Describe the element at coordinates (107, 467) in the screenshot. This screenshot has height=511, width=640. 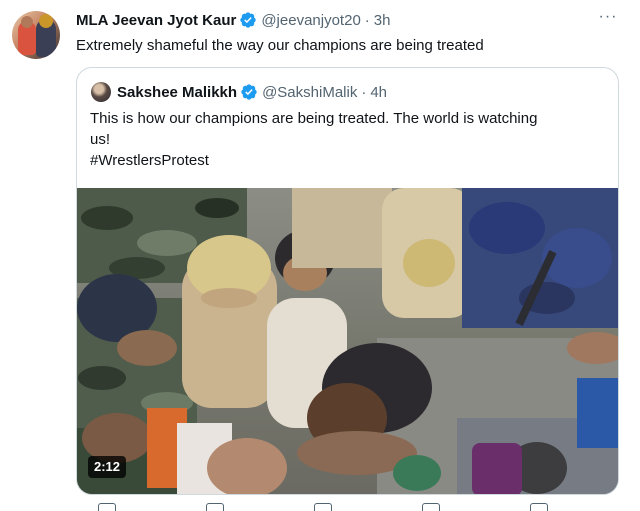
I see `video-duration-badge: 2:12` at that location.